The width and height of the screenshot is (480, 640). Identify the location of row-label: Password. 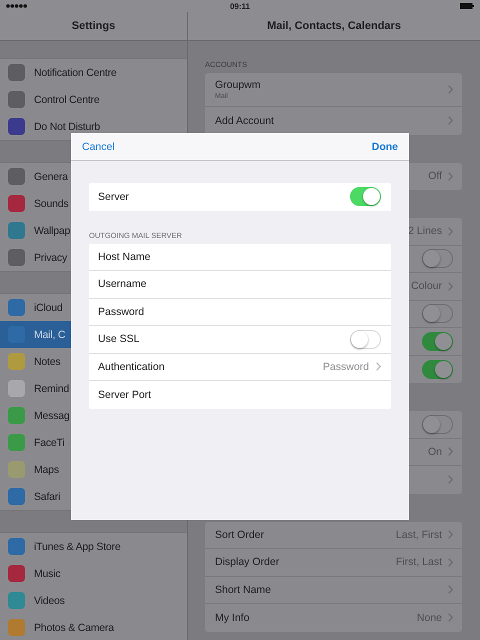
(121, 312).